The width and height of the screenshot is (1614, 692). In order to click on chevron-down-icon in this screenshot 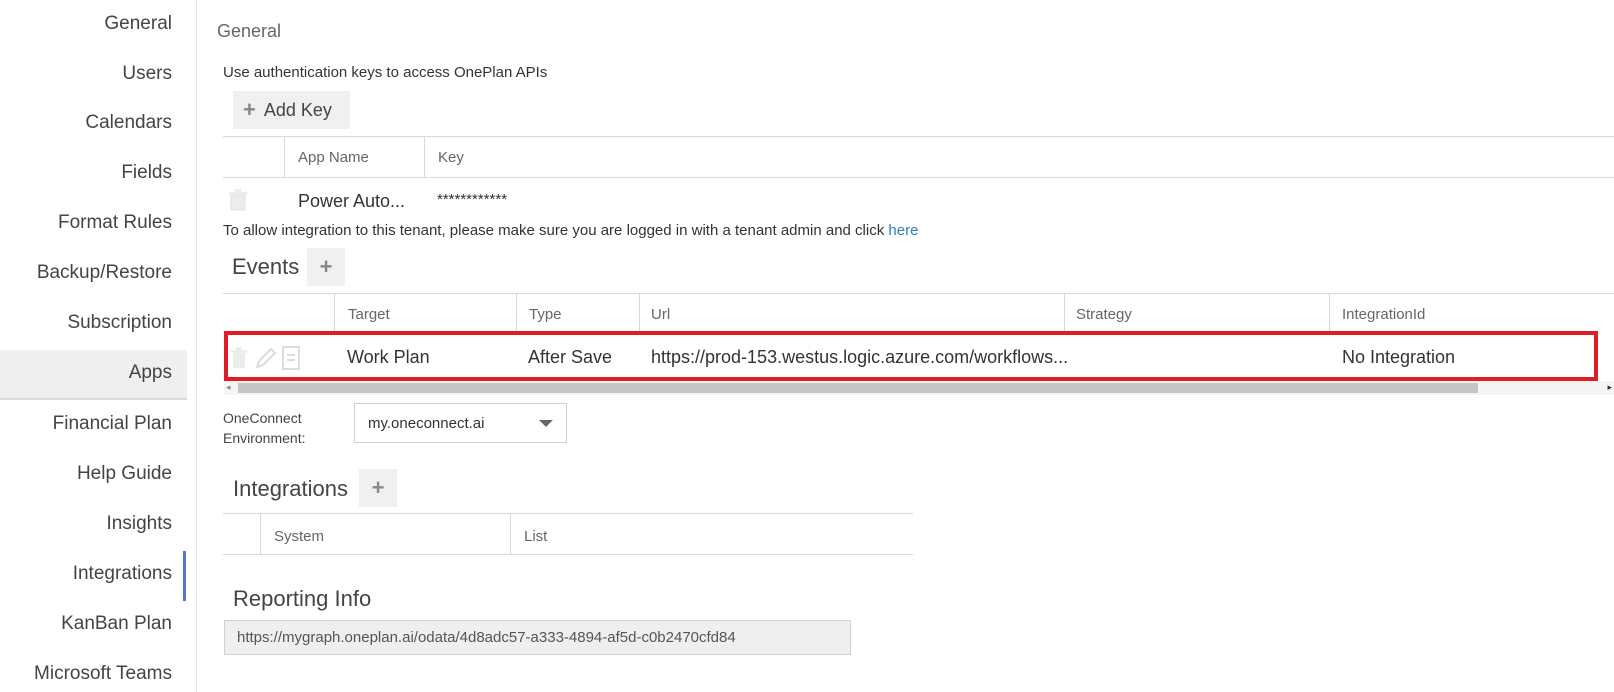, I will do `click(546, 423)`.